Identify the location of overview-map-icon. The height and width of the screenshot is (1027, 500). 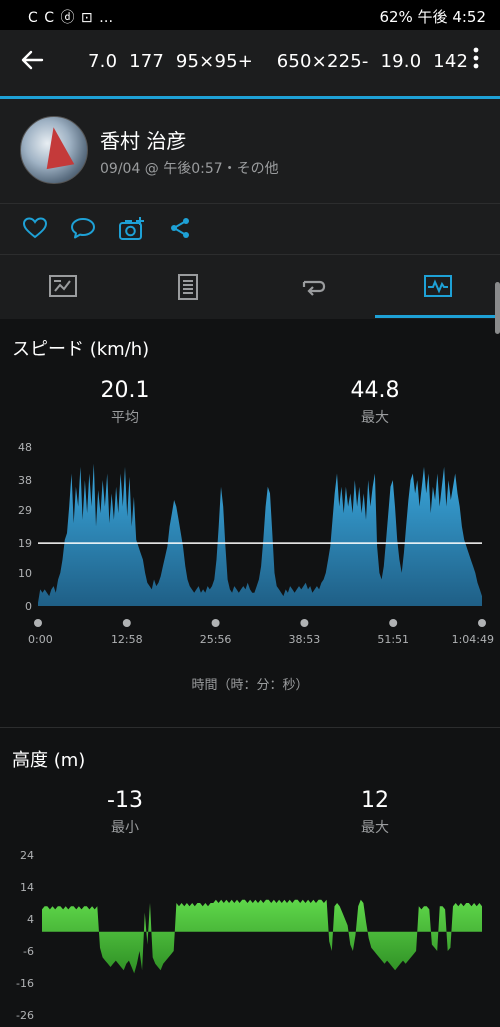
(63, 286).